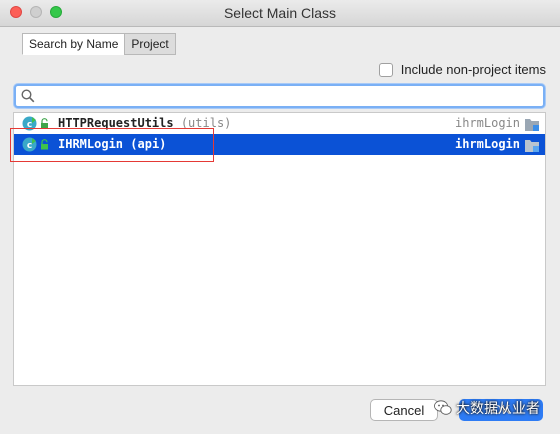  I want to click on title-bar: Select Main Class, so click(280, 13).